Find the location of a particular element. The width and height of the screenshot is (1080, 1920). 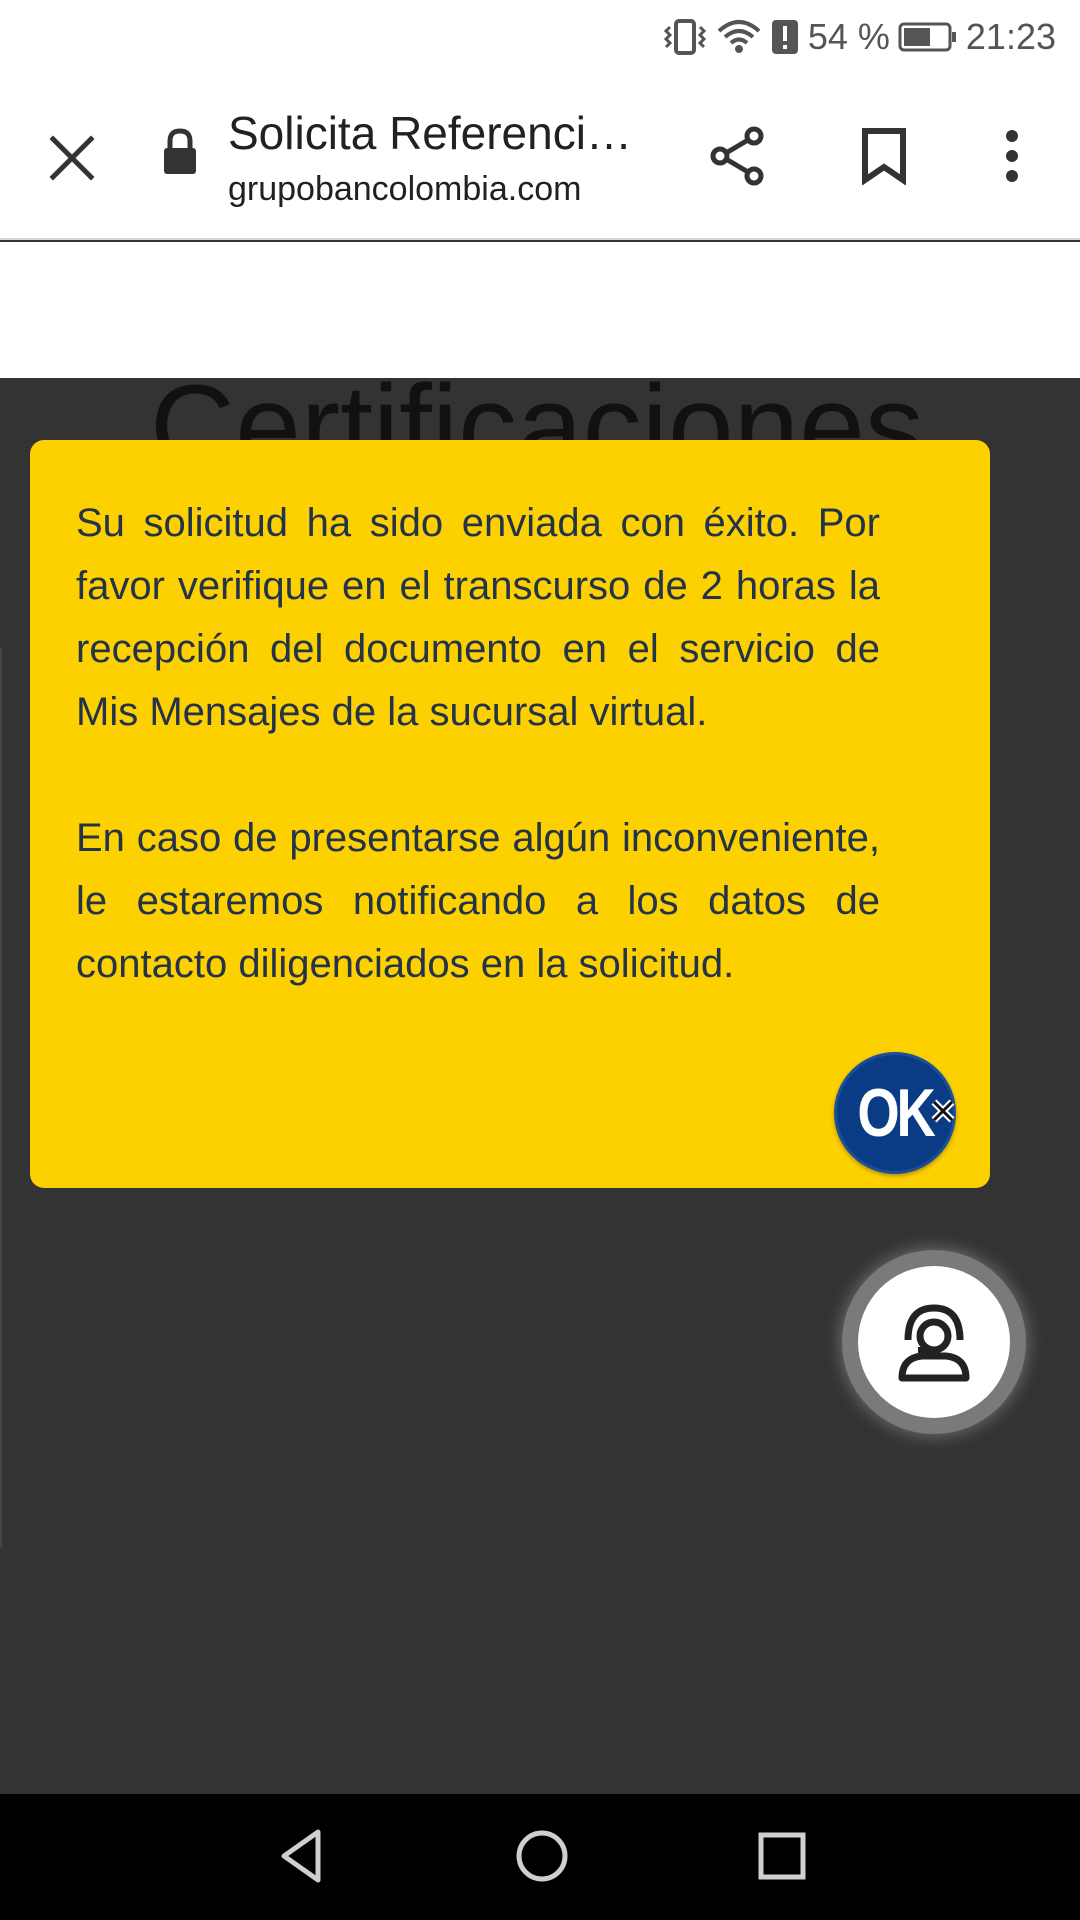

status-icons: 54 % 21:23 is located at coordinates (859, 37).